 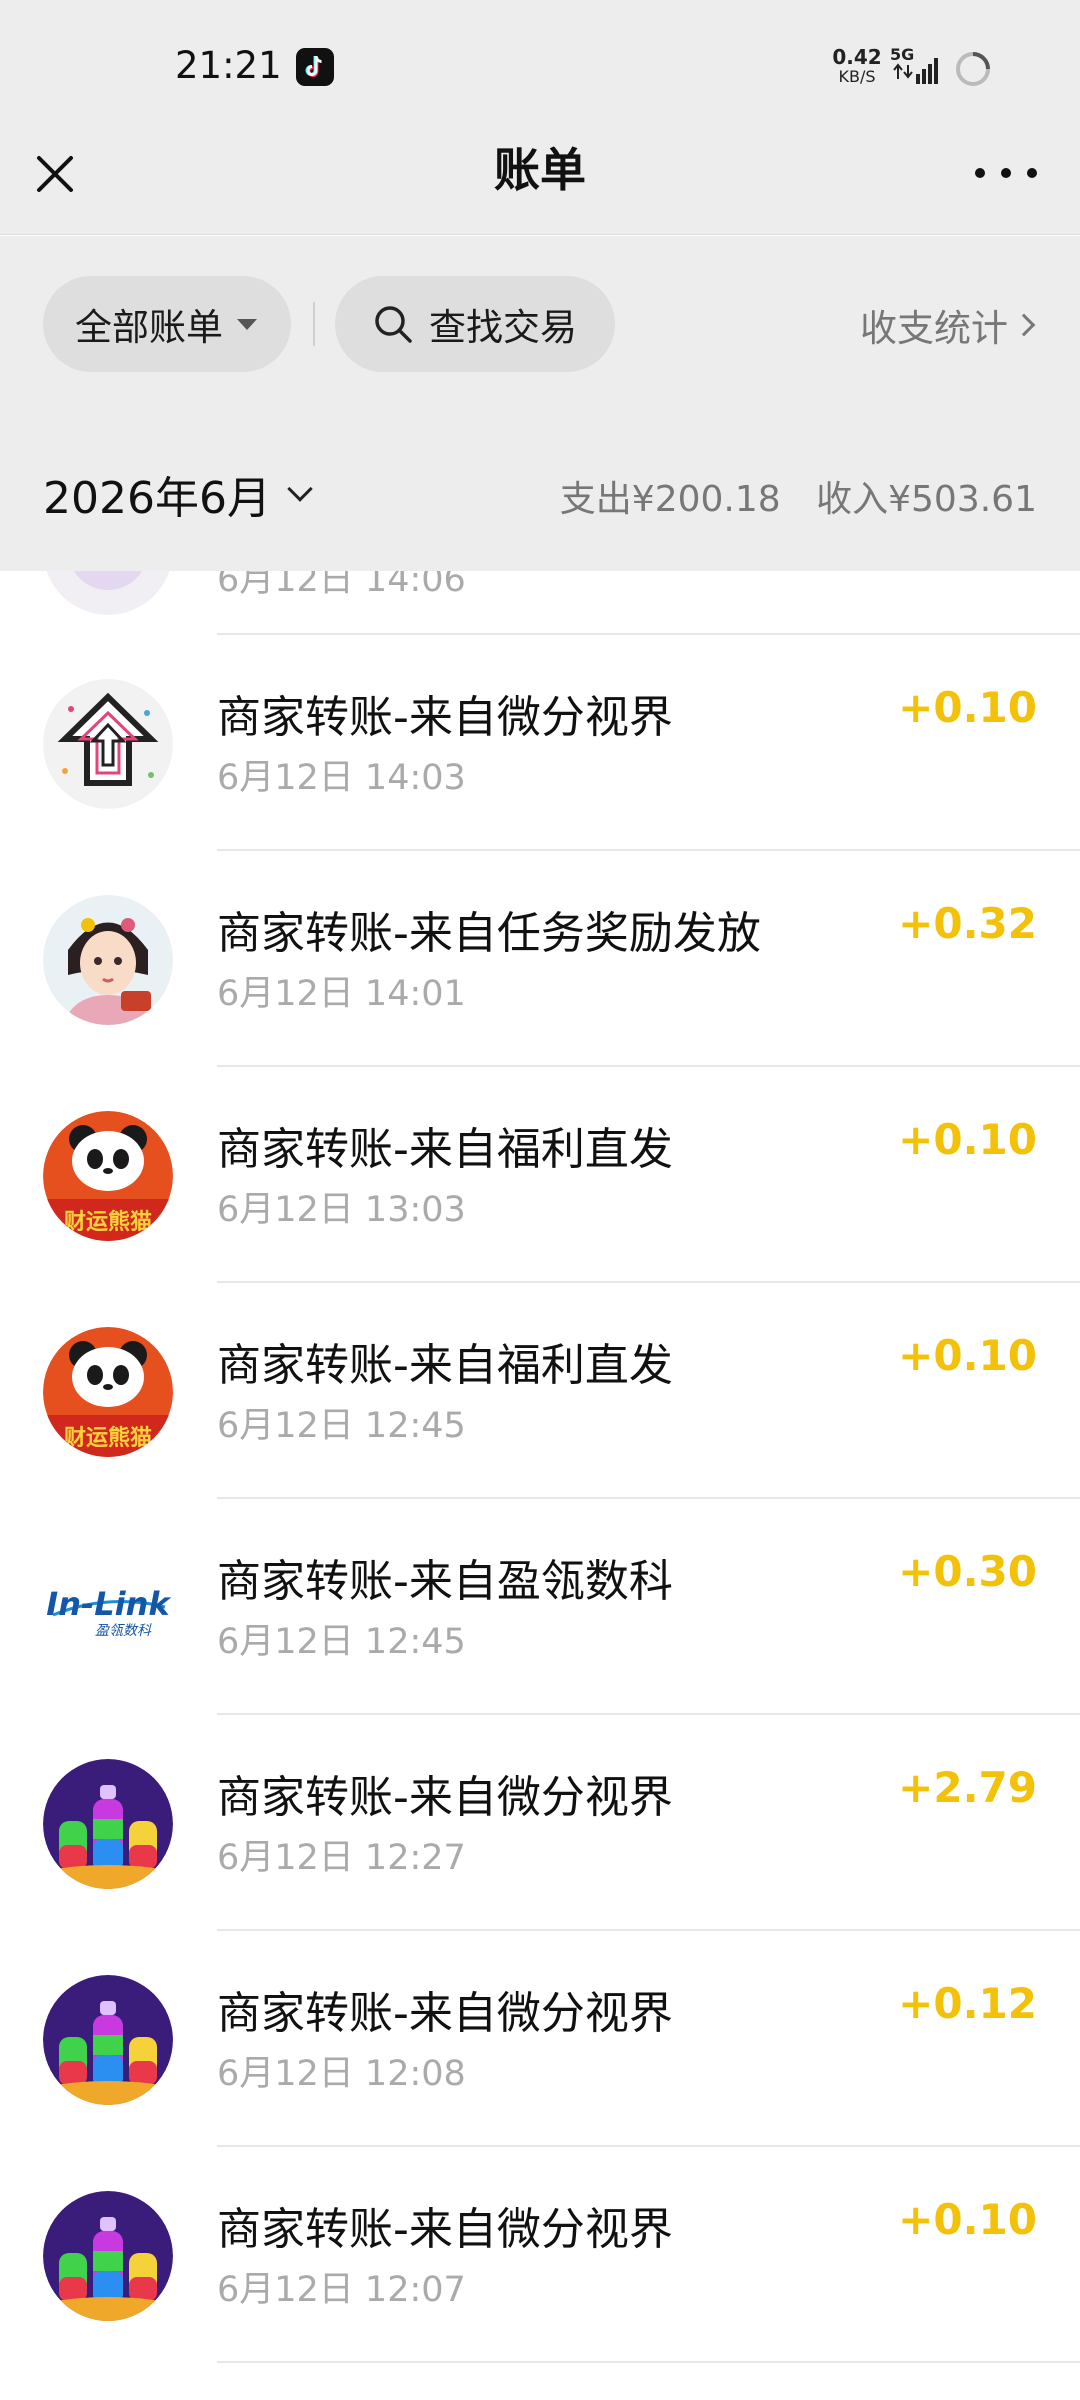 I want to click on transaction-time: 6月12日 13:03, so click(x=341, y=1210).